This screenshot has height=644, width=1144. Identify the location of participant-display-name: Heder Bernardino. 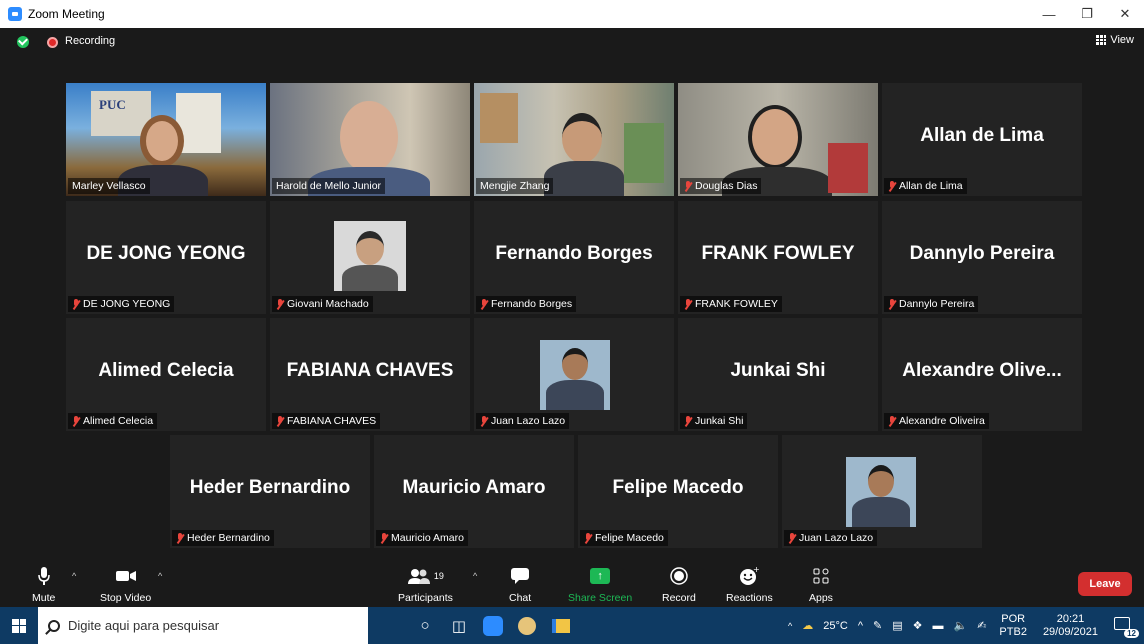
(270, 487).